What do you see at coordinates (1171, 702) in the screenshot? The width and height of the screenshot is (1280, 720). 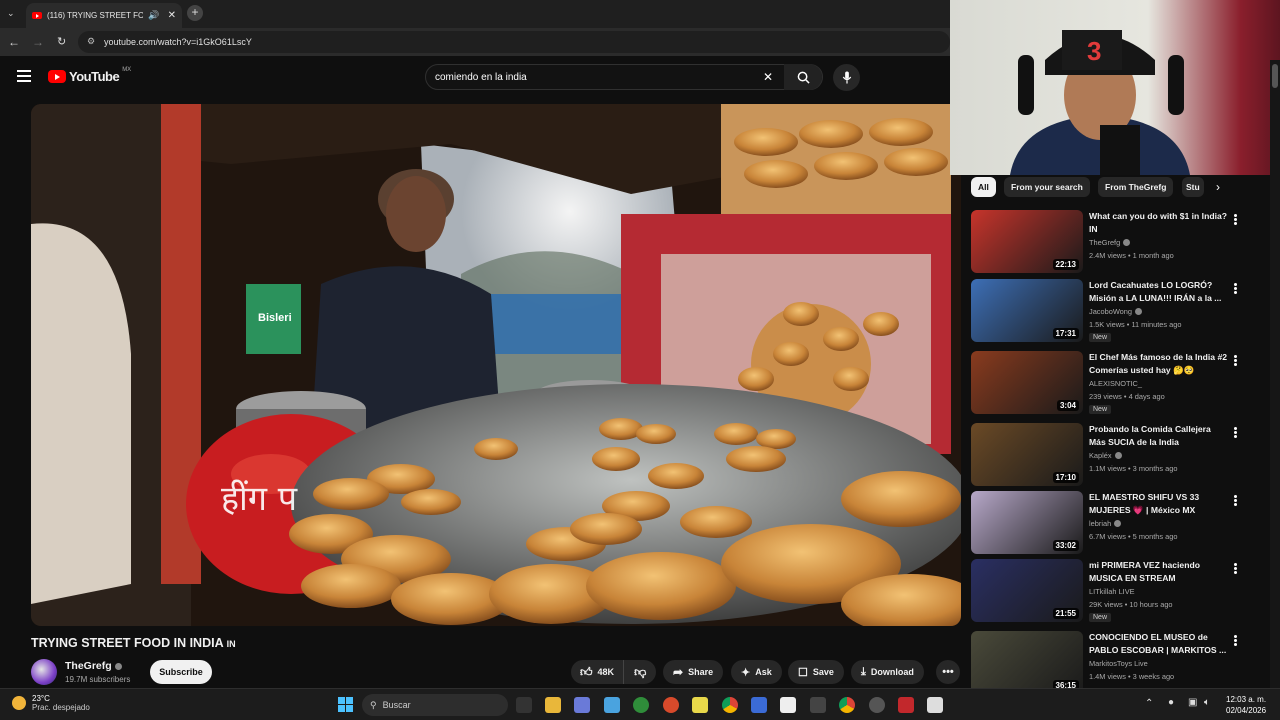 I see `tray-mic-icon: ●` at bounding box center [1171, 702].